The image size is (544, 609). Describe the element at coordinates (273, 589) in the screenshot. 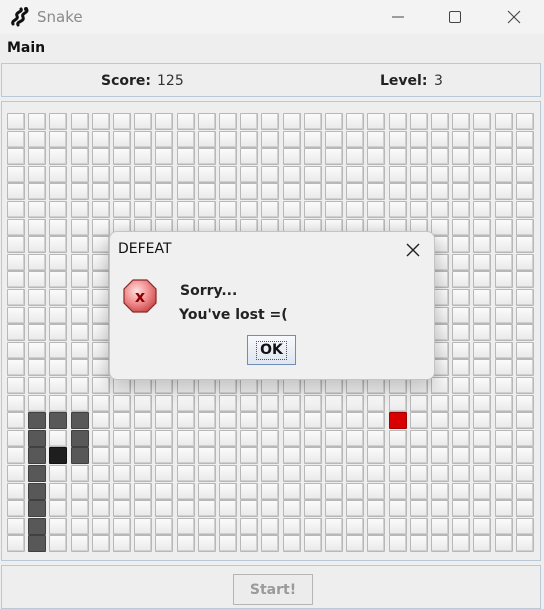

I see `start-button: Start!` at that location.